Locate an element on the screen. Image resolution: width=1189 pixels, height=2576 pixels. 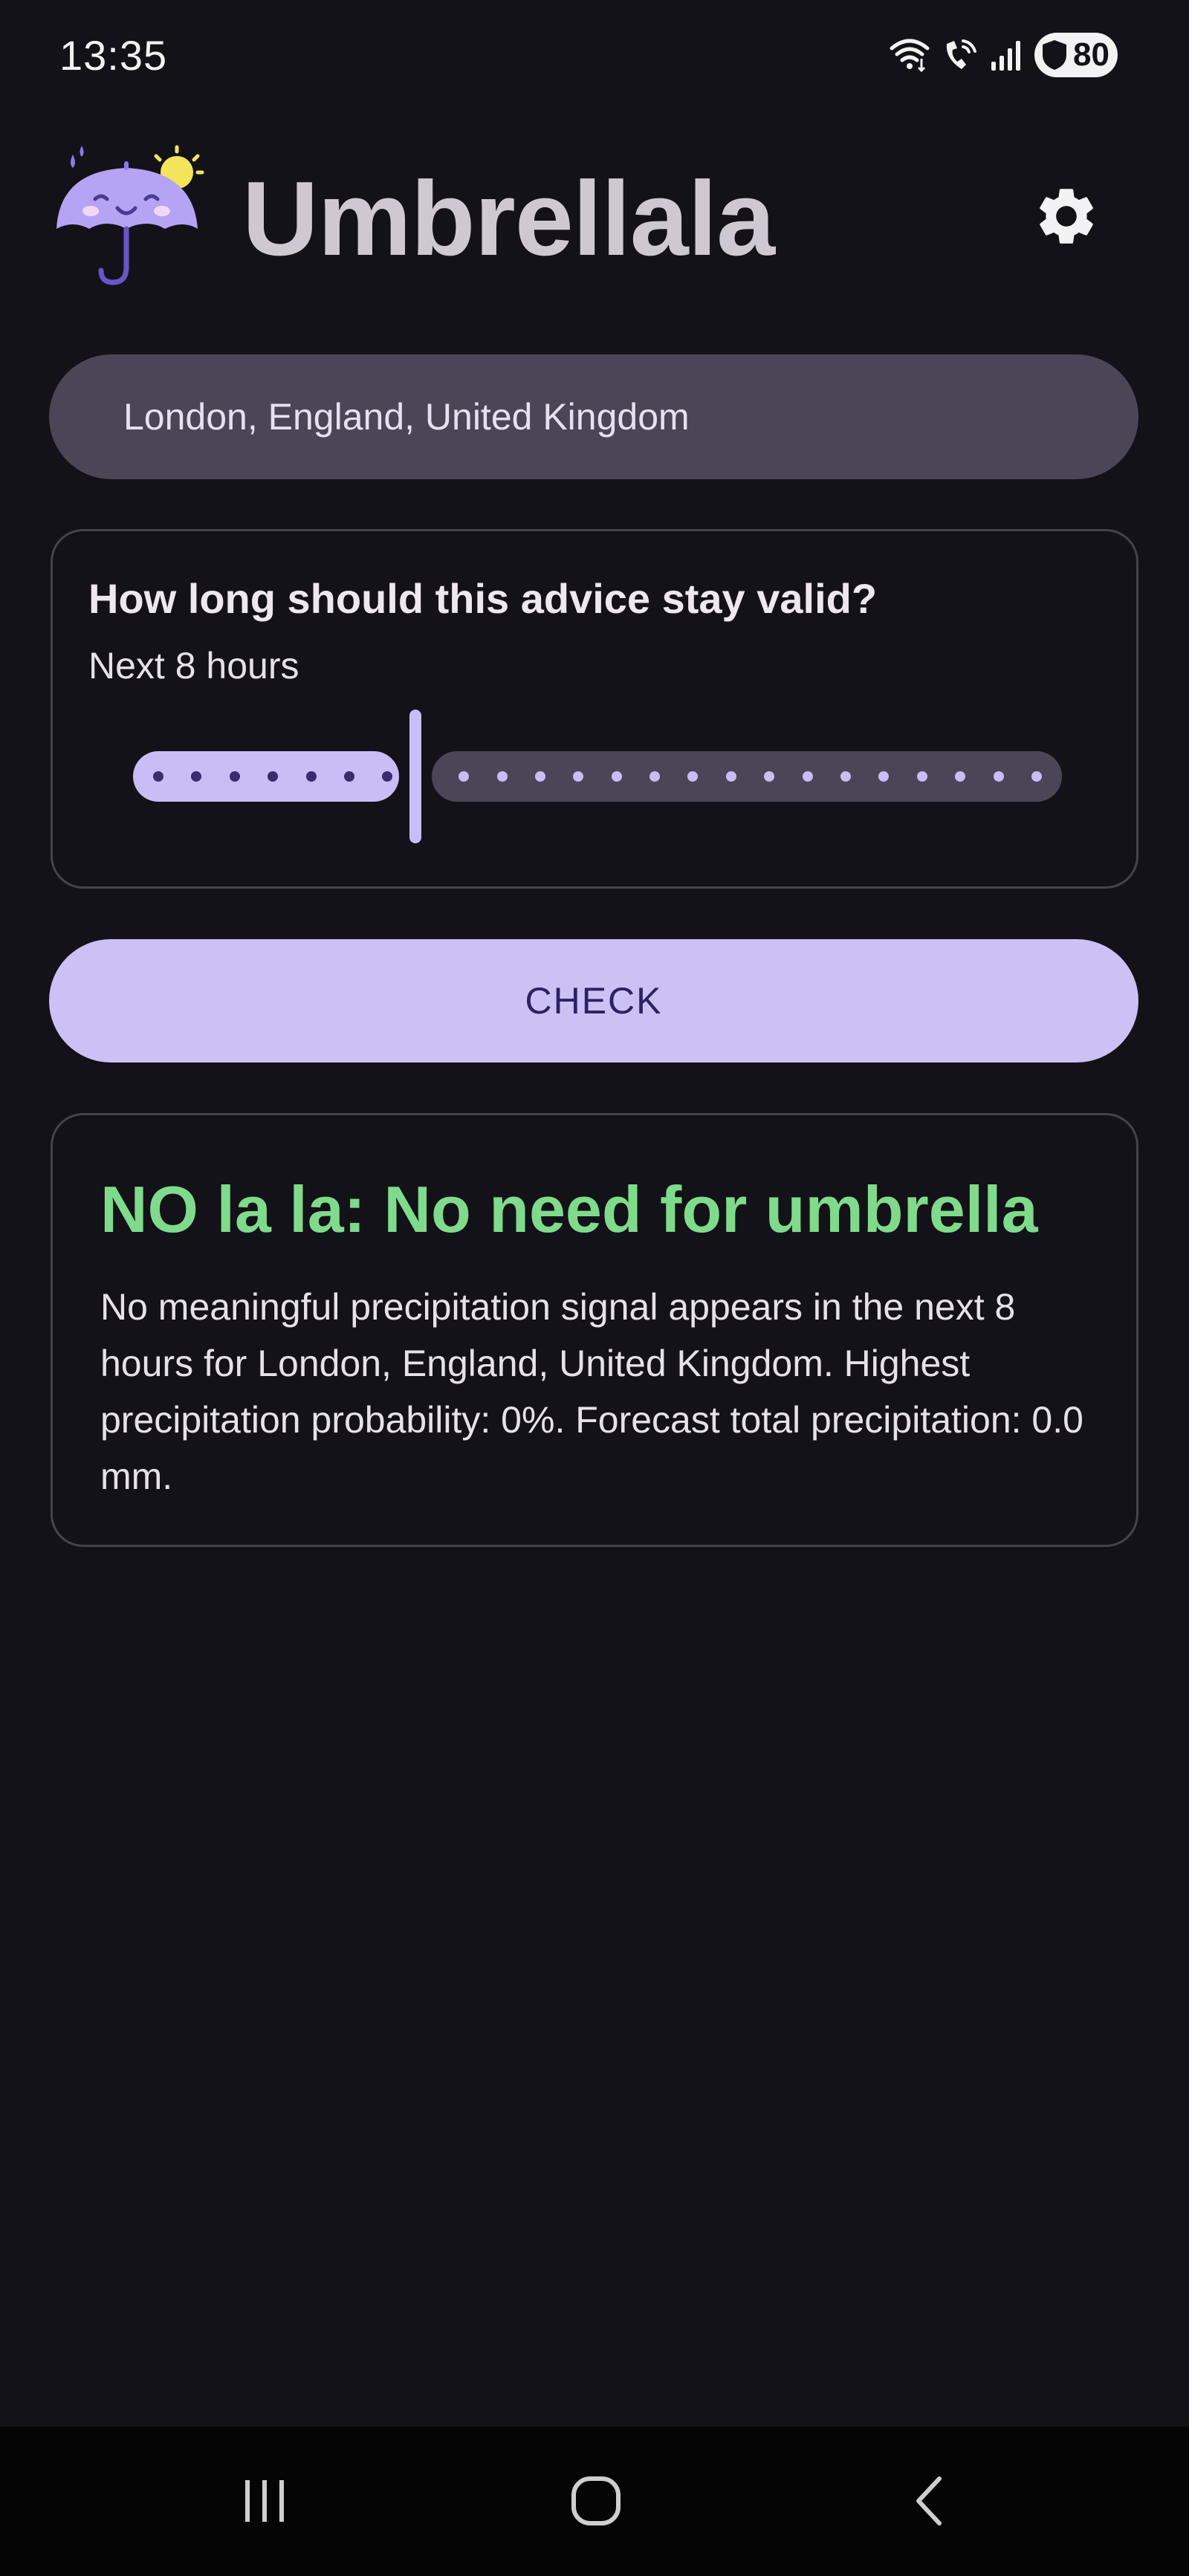
umbrella-mascot-icon is located at coordinates (130, 215).